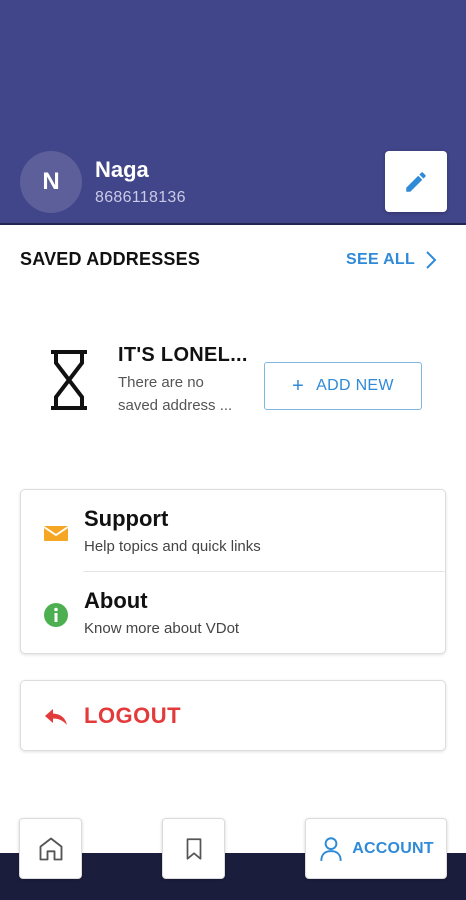 The height and width of the screenshot is (900, 466). What do you see at coordinates (233, 612) in the screenshot?
I see `about-item: About Know more about VDot` at bounding box center [233, 612].